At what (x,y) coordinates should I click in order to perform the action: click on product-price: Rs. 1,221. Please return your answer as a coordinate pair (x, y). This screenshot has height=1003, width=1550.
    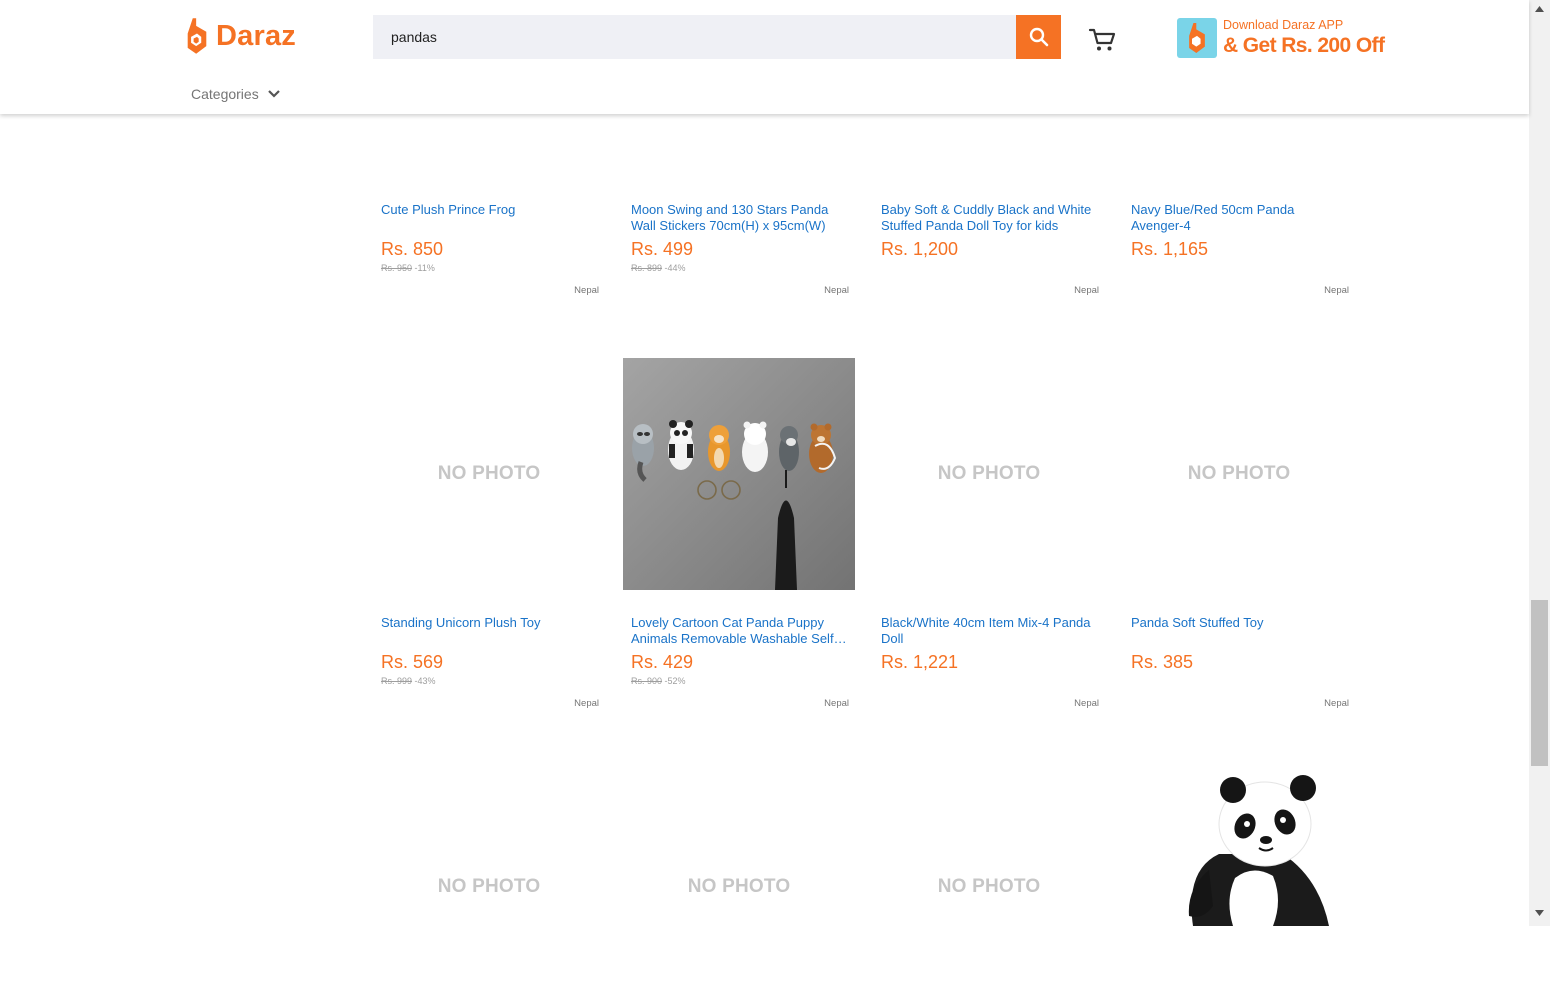
    Looking at the image, I should click on (920, 662).